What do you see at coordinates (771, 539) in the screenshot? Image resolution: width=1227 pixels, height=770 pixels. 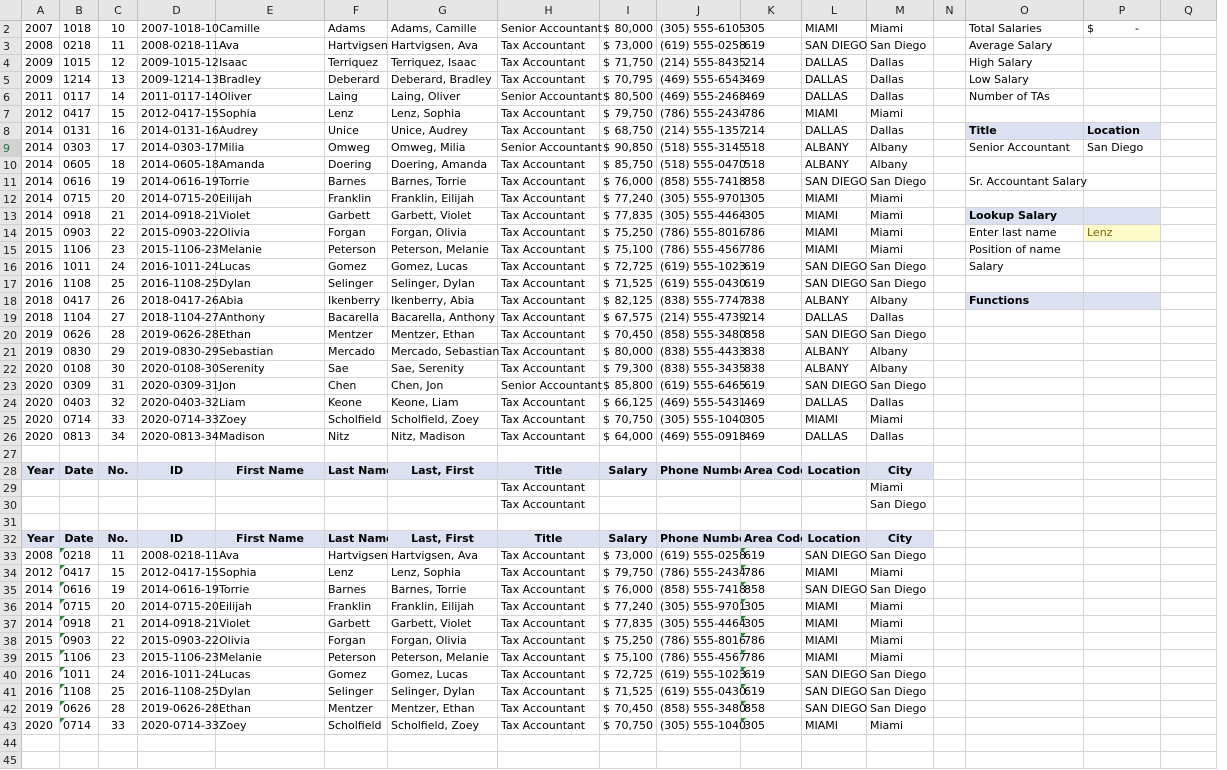 I see `column-label-area: Area Code` at bounding box center [771, 539].